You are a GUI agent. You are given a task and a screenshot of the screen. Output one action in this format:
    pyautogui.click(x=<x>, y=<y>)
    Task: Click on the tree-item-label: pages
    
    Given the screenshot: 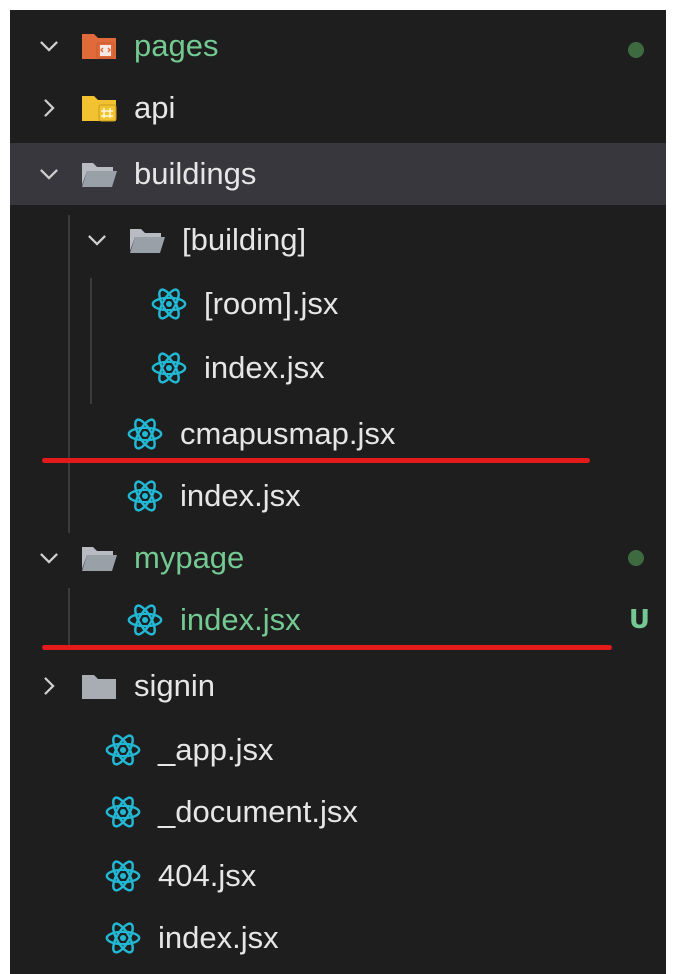 What is the action you would take?
    pyautogui.click(x=176, y=45)
    